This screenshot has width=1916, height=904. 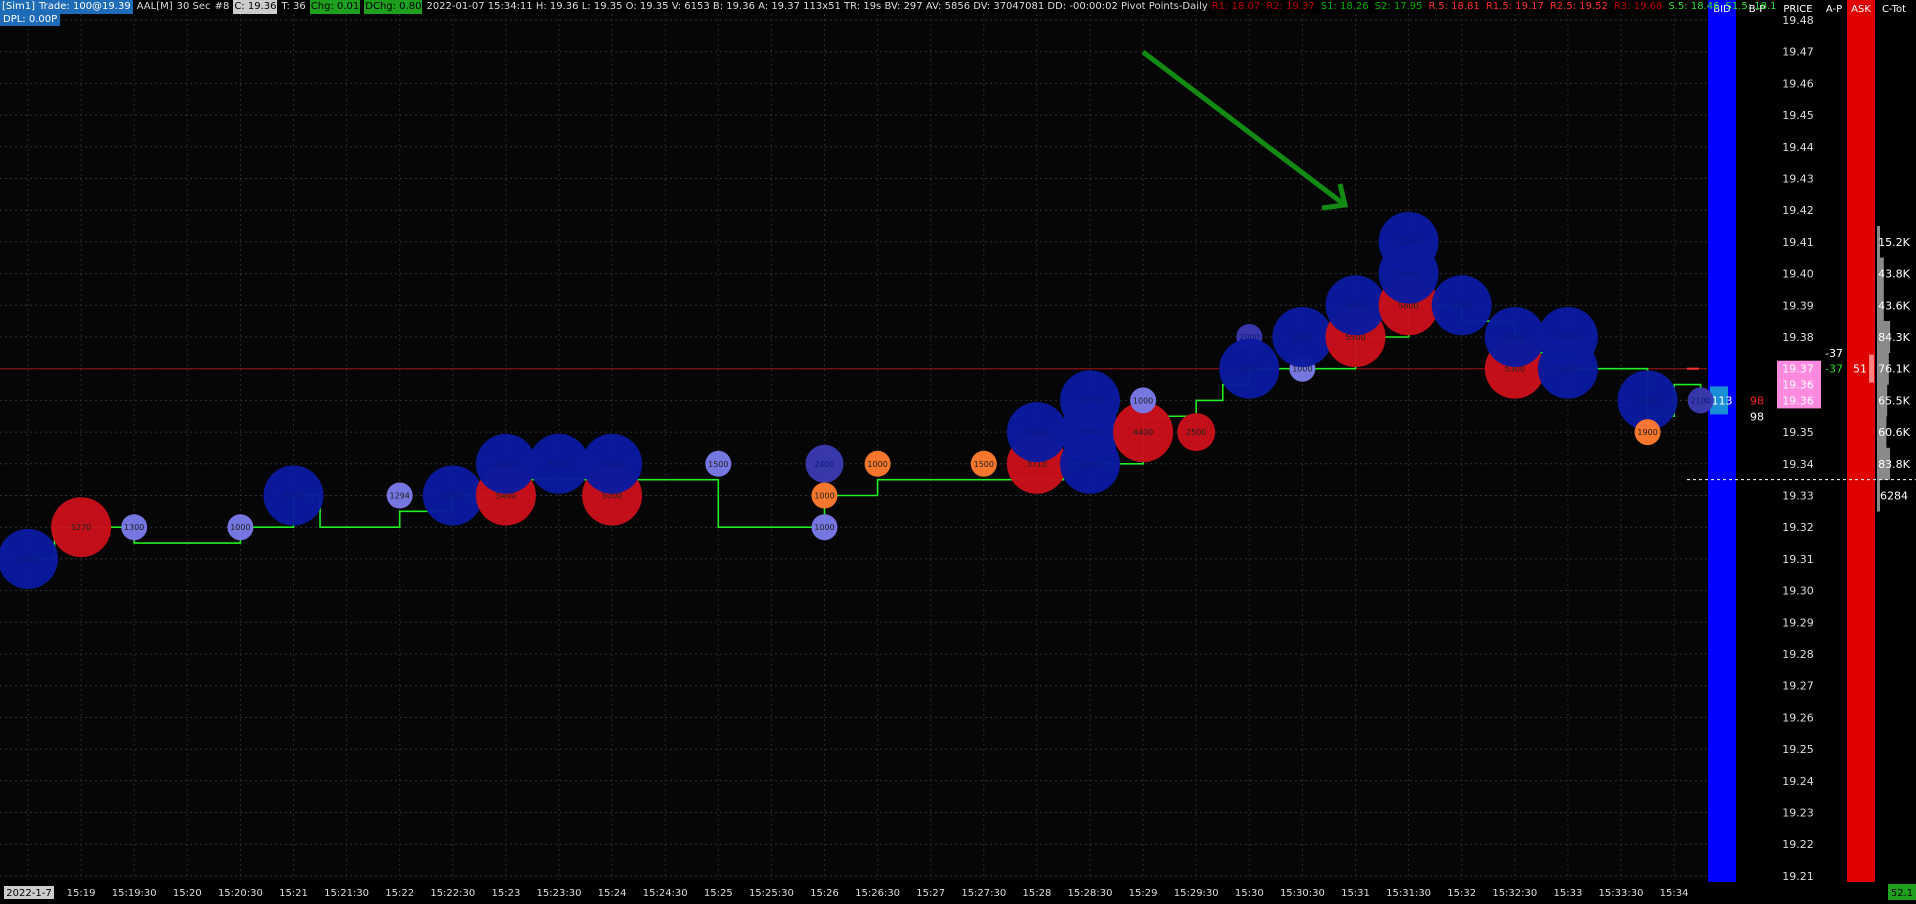 I want to click on pivot-value: R2: 19.37, so click(x=1290, y=6).